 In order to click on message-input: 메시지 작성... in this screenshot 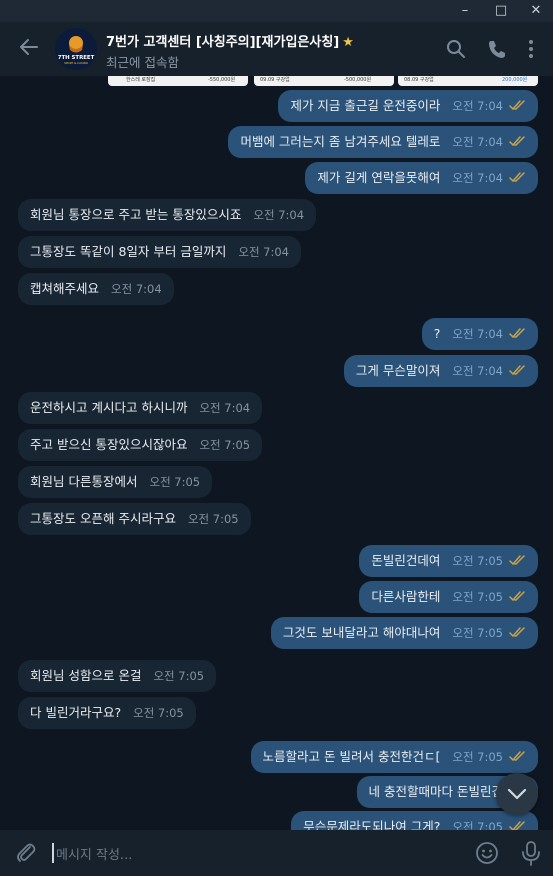, I will do `click(94, 853)`.